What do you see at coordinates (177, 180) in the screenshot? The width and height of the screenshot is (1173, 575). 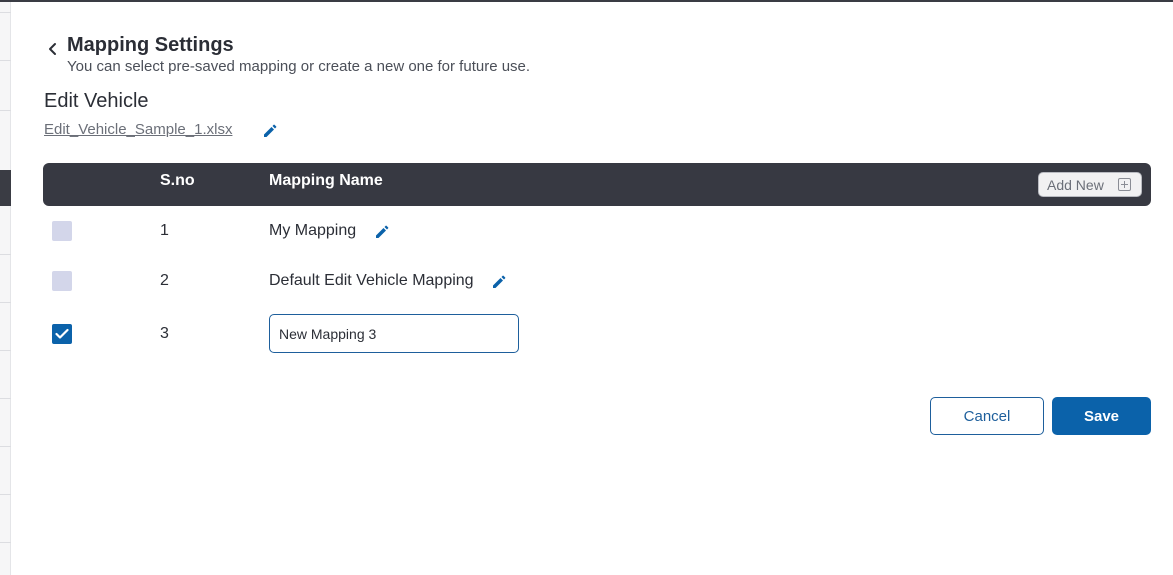 I see `column-header-sno: S.no` at bounding box center [177, 180].